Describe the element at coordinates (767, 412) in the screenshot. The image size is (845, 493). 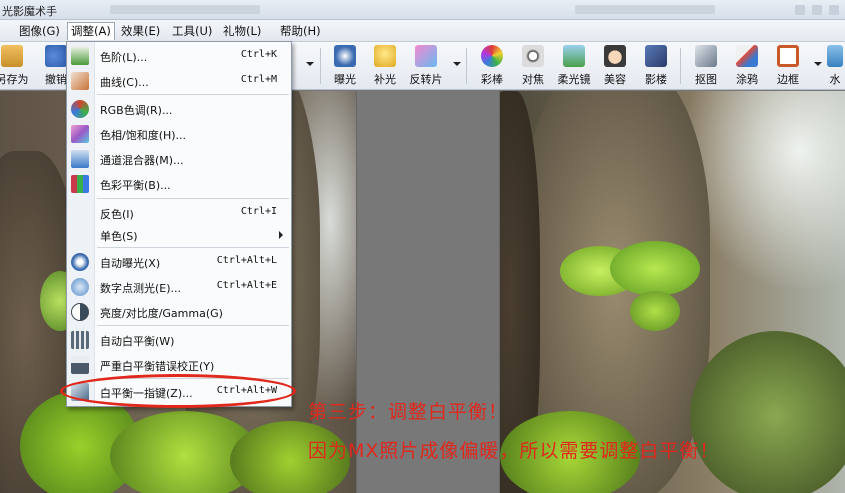
I see `moss` at that location.